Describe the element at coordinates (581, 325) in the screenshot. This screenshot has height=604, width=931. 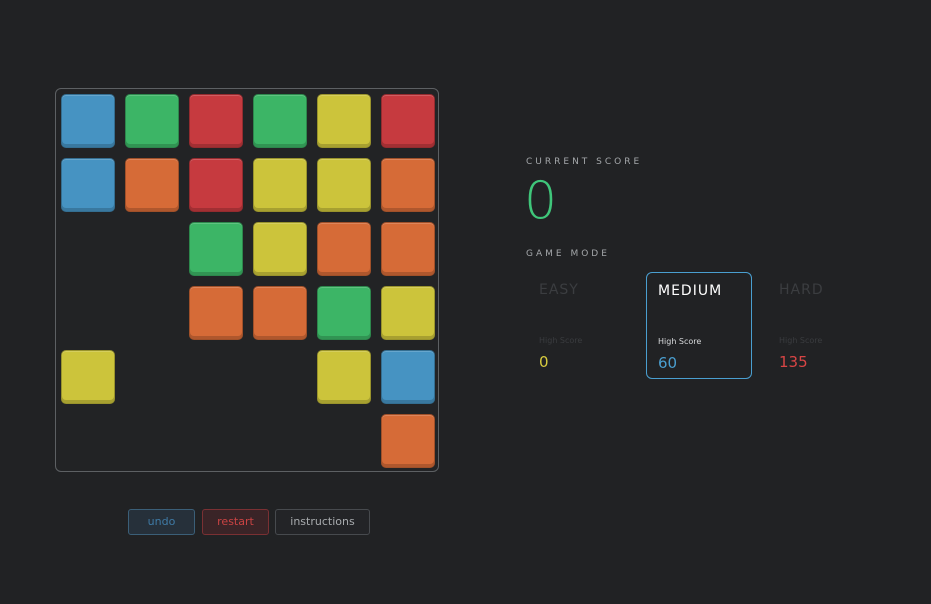
I see `mode-easy: EASY High Score 0` at that location.